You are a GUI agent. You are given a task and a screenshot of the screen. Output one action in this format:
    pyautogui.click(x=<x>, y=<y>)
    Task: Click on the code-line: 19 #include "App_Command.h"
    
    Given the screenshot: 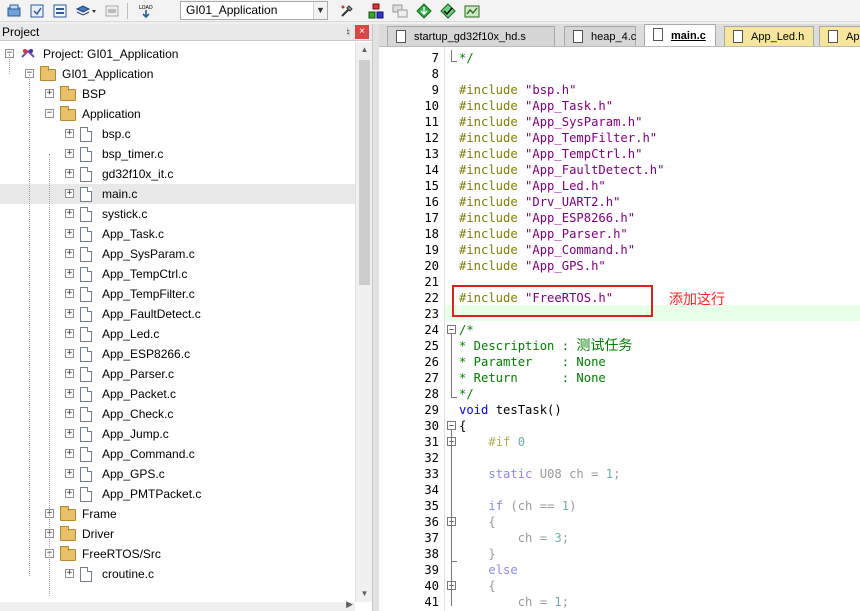 What is the action you would take?
    pyautogui.click(x=619, y=250)
    